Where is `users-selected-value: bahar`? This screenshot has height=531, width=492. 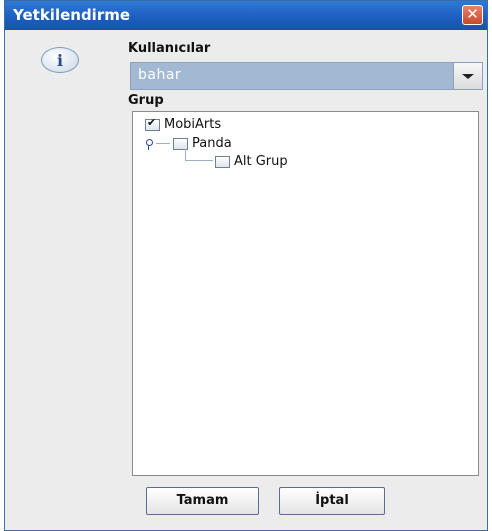 users-selected-value: bahar is located at coordinates (160, 75).